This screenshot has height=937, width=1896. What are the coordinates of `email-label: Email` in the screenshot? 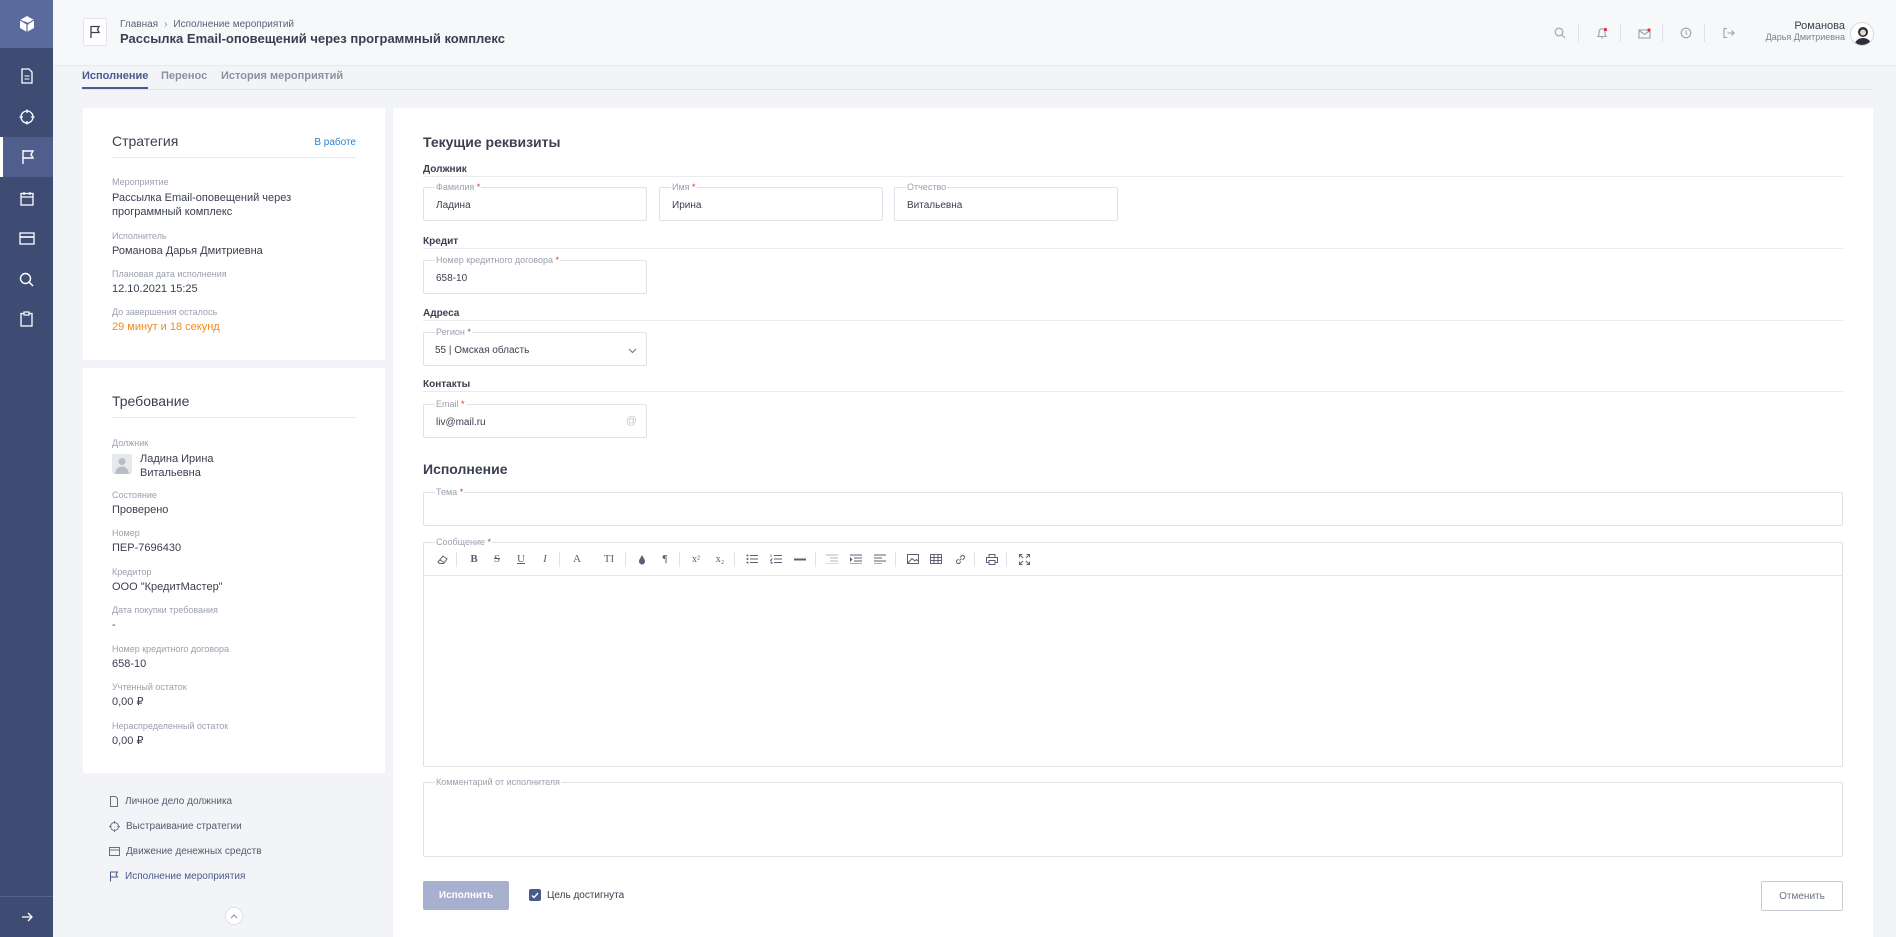 It's located at (447, 404).